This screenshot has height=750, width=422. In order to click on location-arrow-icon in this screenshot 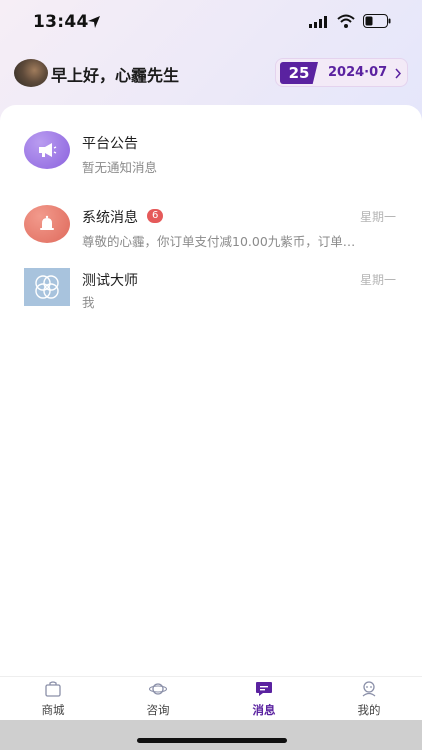, I will do `click(94, 22)`.